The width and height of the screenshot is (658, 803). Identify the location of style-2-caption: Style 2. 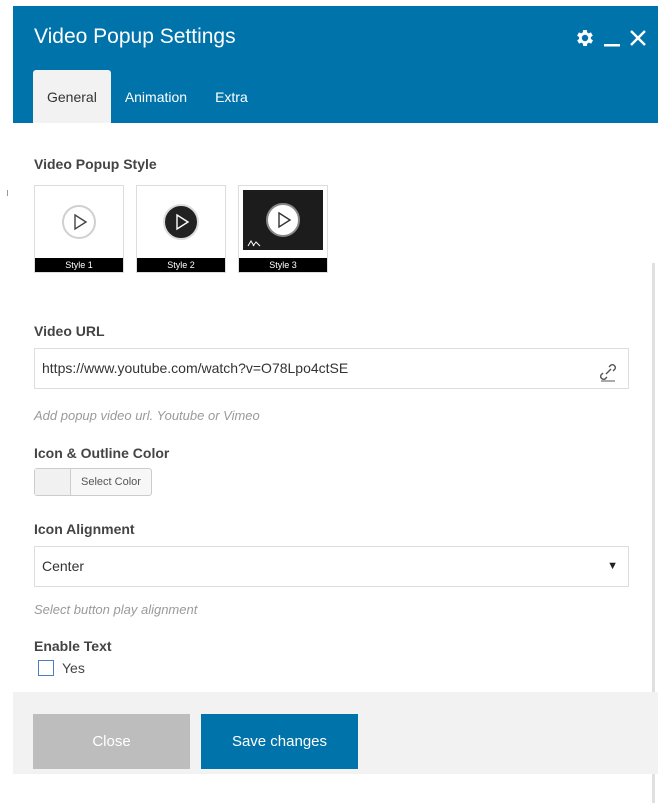
(181, 265).